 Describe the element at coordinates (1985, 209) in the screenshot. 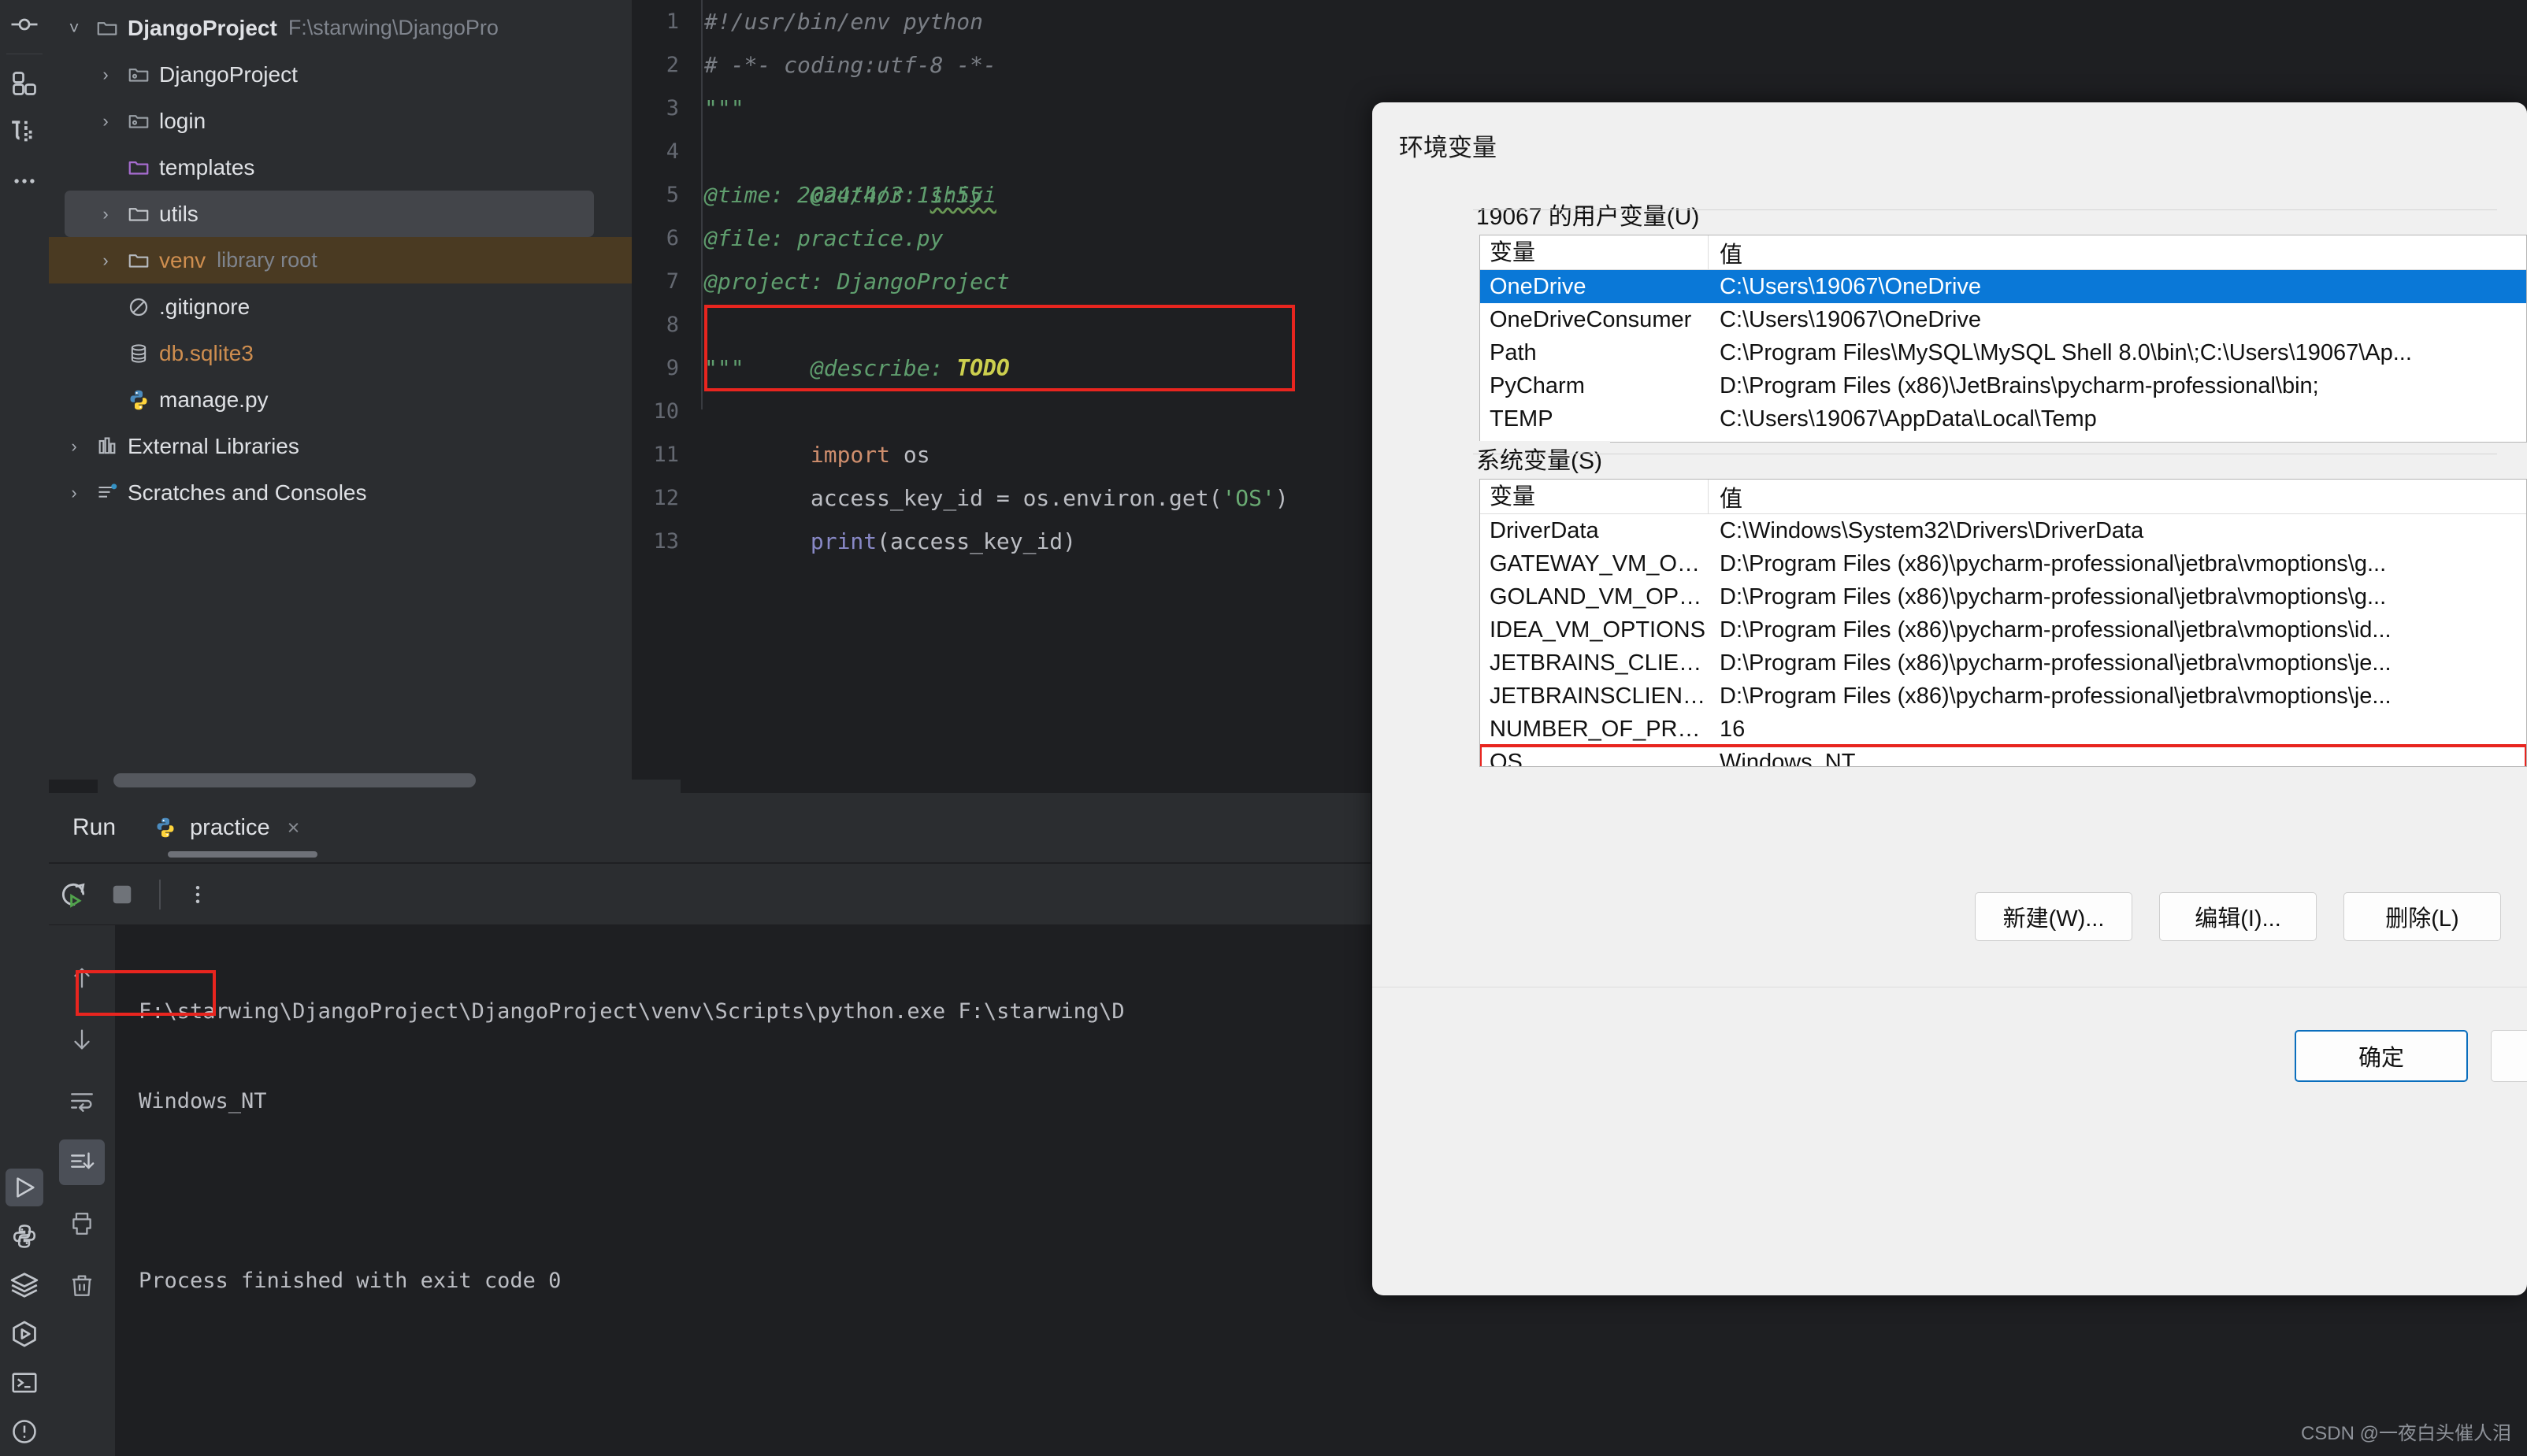

I see `user-variables-group-line` at that location.